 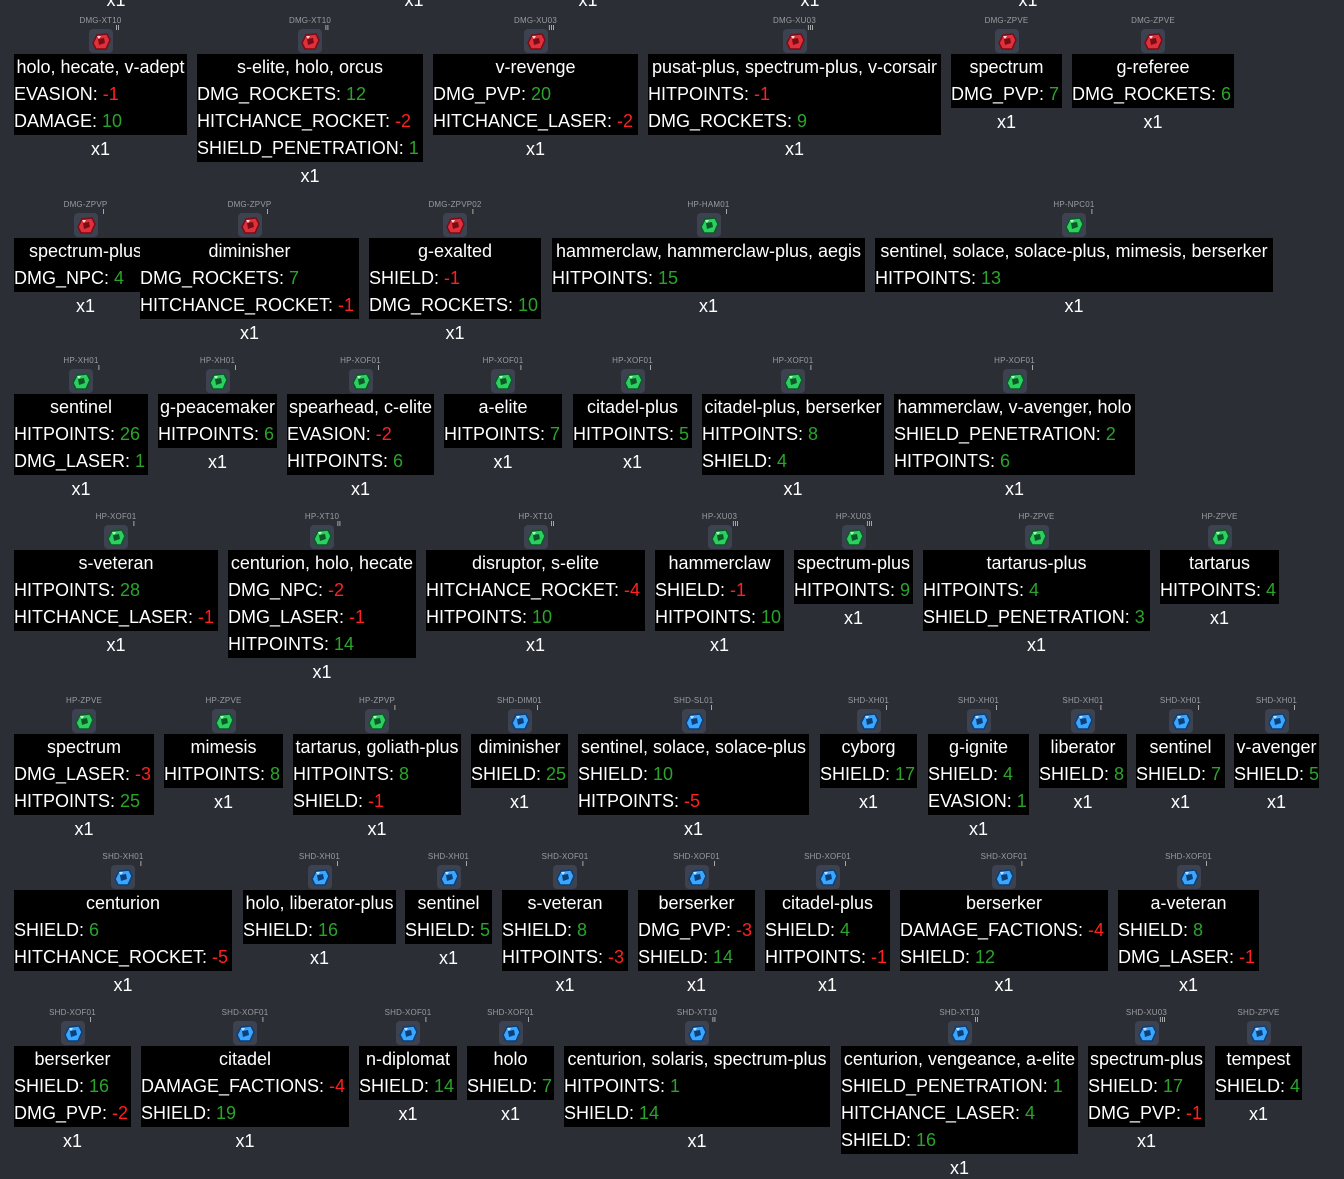 What do you see at coordinates (519, 747) in the screenshot?
I see `module-ships: diminisher` at bounding box center [519, 747].